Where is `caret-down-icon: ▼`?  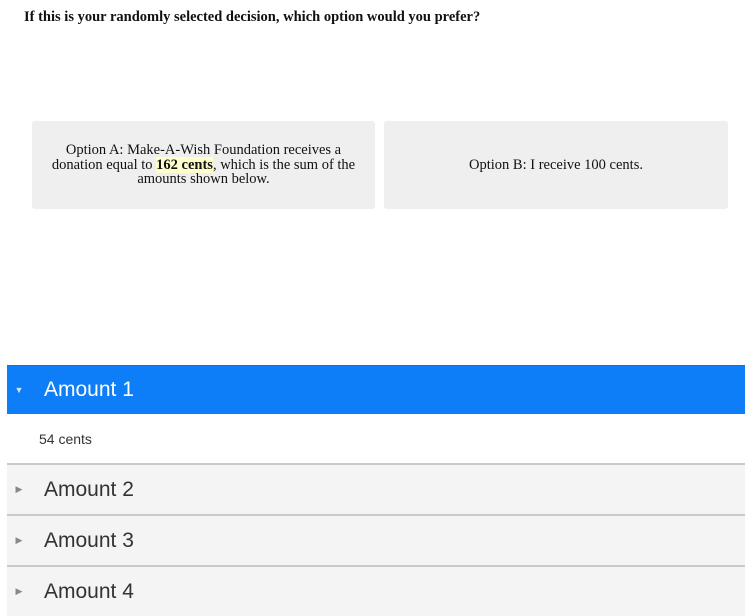 caret-down-icon: ▼ is located at coordinates (19, 390).